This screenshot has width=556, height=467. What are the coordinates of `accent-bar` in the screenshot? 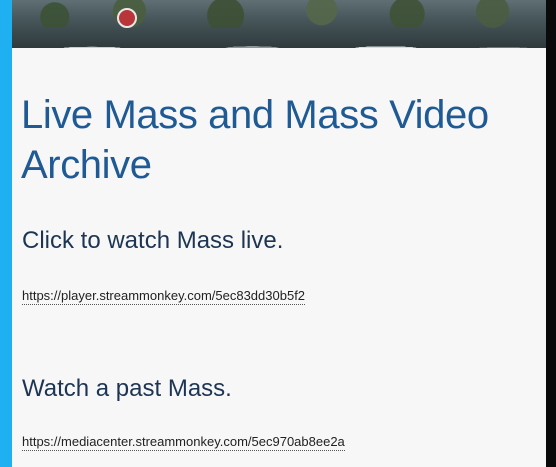 It's located at (6, 233).